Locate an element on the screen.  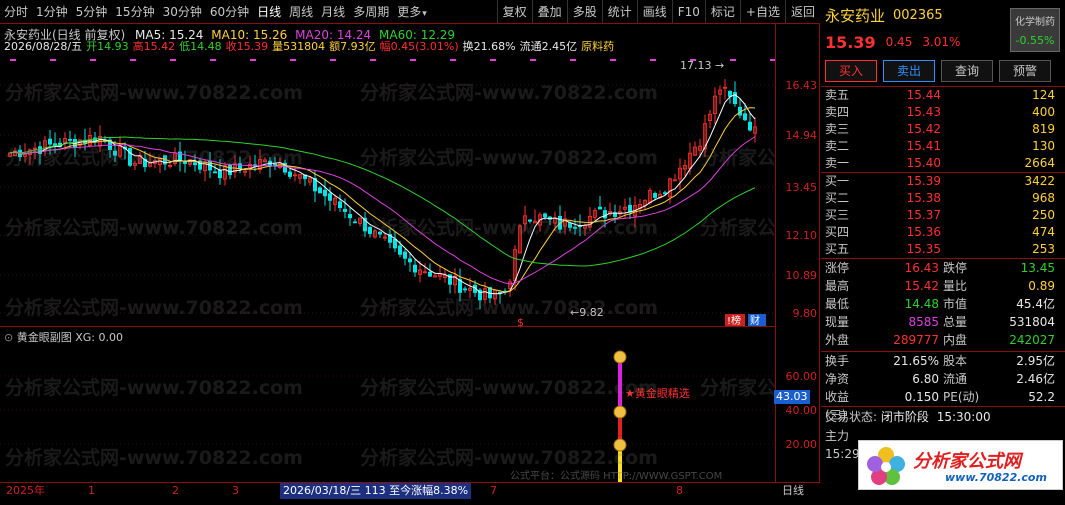
trade-buttons: 买入 卖出 查询 预警 is located at coordinates (943, 70).